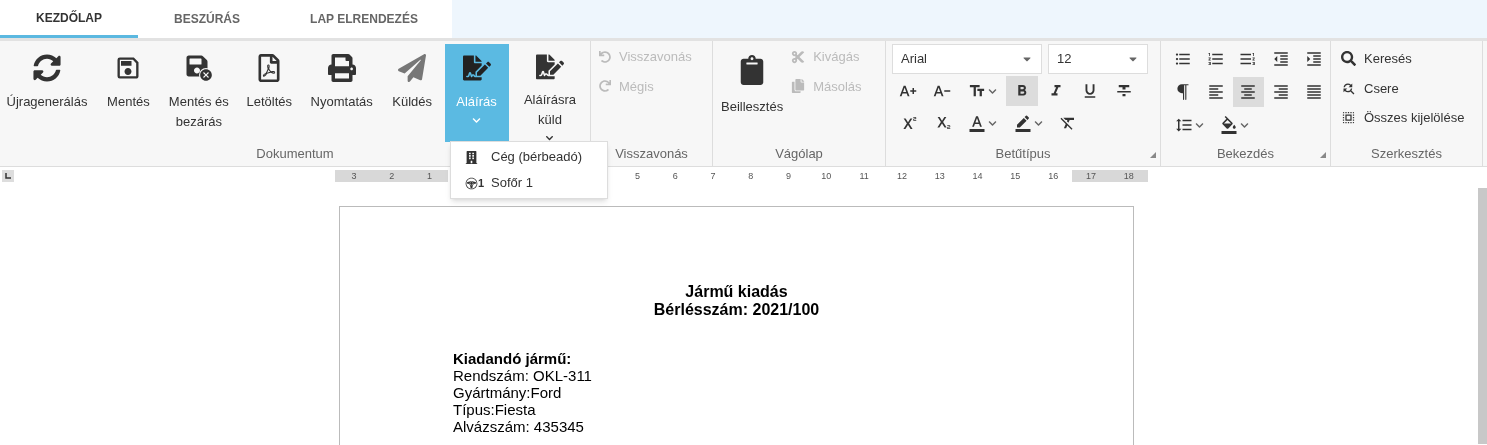  What do you see at coordinates (364, 19) in the screenshot?
I see `ribbon-tab: LAP ELRENDEZÉS` at bounding box center [364, 19].